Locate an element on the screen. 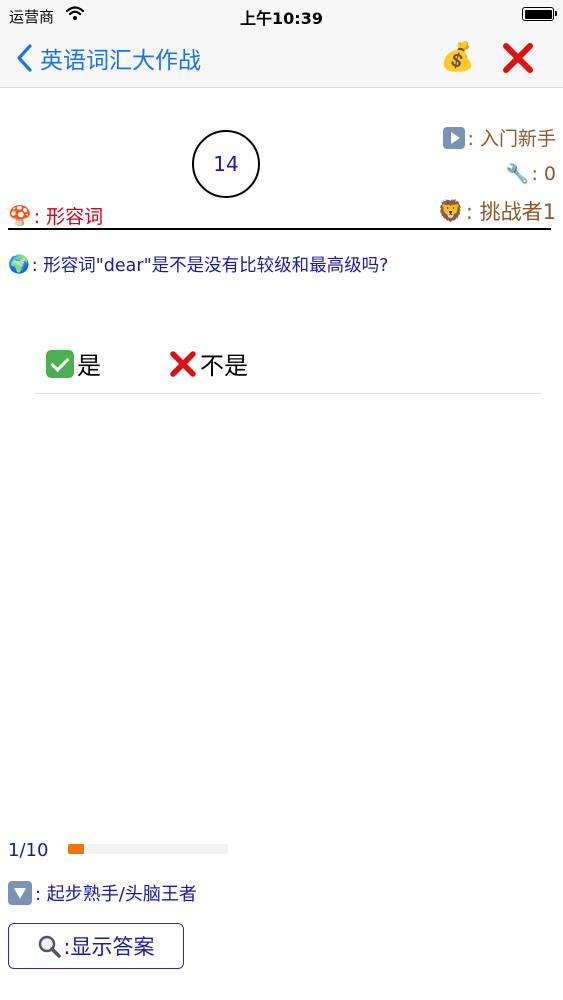 The height and width of the screenshot is (1000, 563). nav-title: 英语词汇大作战 is located at coordinates (120, 61).